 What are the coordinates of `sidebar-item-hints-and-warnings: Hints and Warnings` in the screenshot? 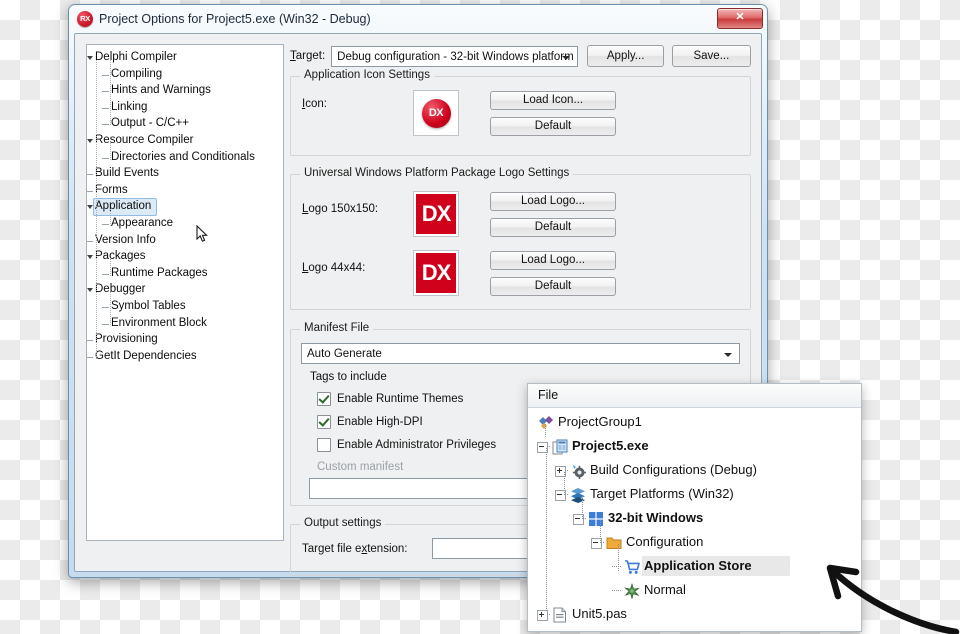 It's located at (185, 91).